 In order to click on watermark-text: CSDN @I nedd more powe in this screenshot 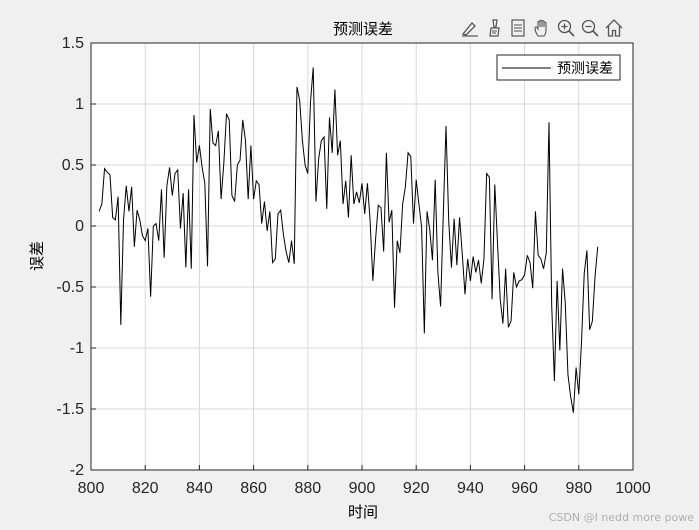, I will do `click(621, 517)`.